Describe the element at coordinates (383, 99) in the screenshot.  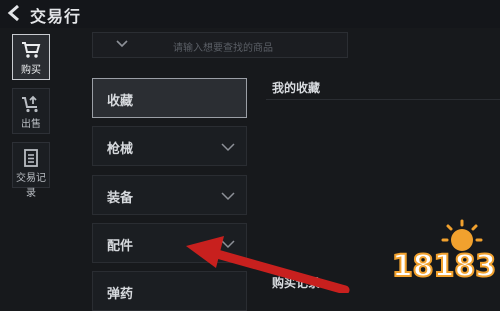
I see `section-divider` at that location.